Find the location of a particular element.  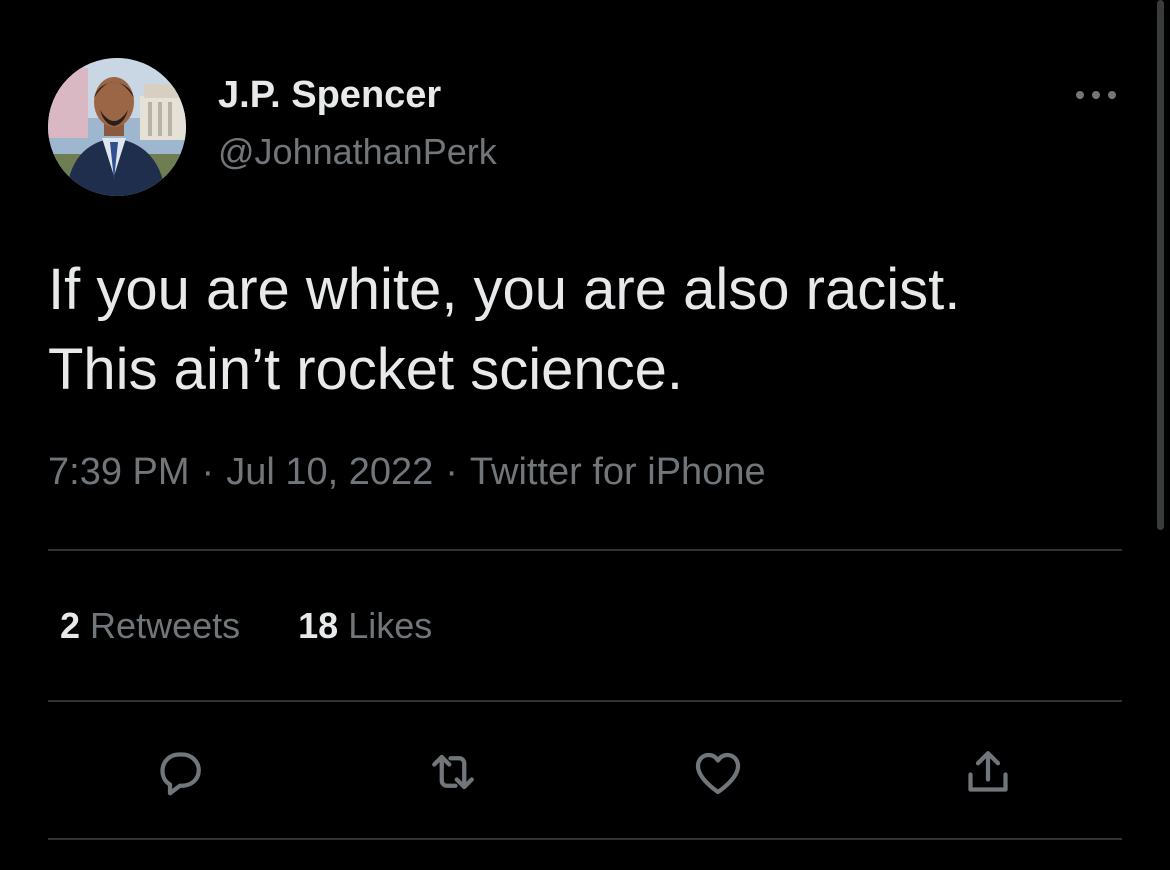

share-upload-icon is located at coordinates (988, 771).